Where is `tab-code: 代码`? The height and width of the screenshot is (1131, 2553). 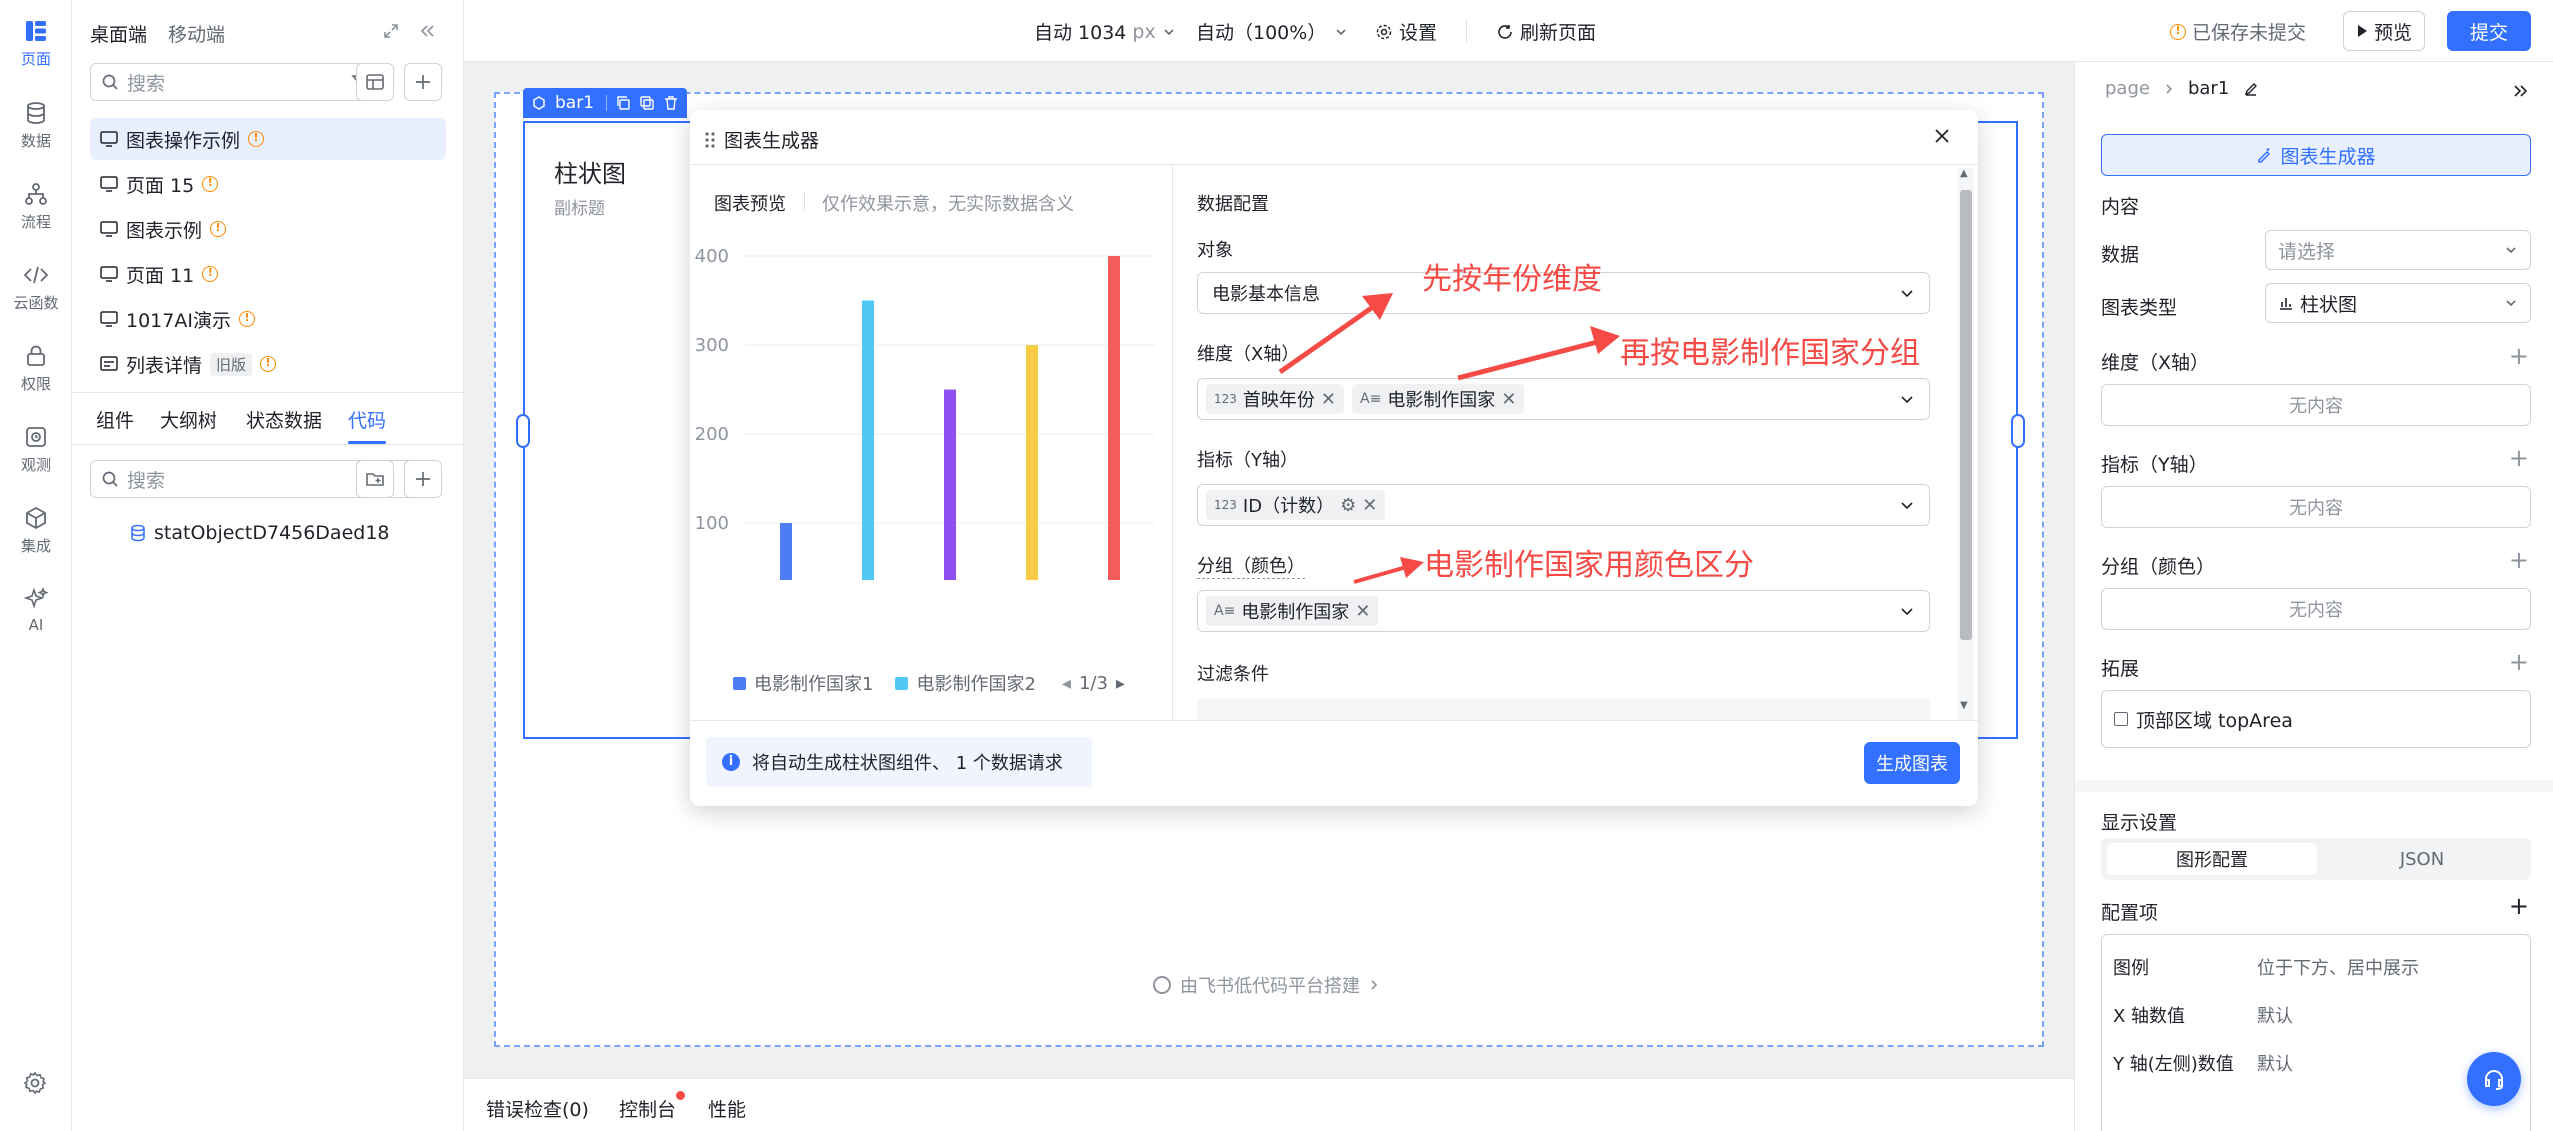
tab-code: 代码 is located at coordinates (367, 419).